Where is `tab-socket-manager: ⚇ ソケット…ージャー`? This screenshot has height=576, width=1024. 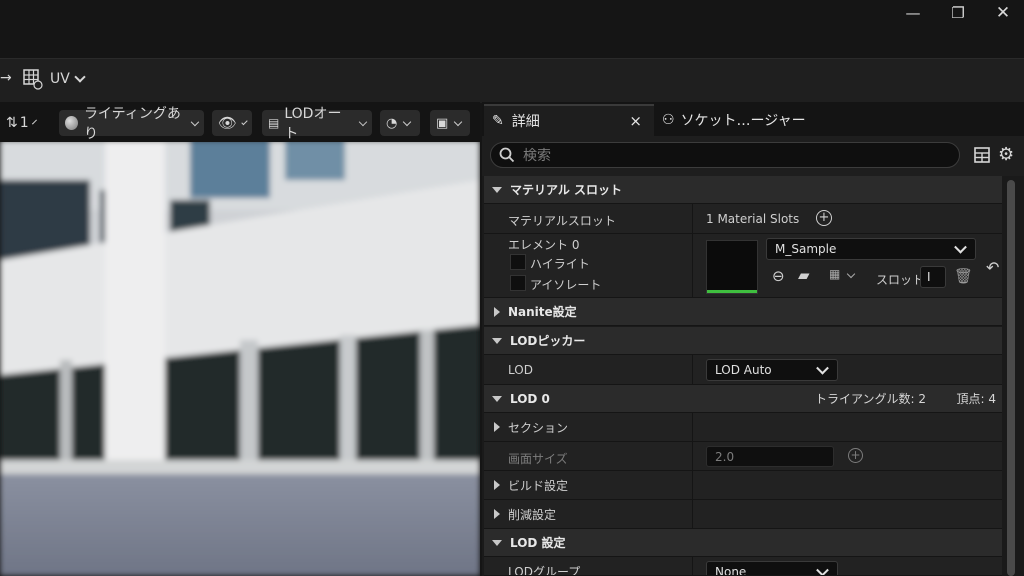 tab-socket-manager: ⚇ ソケット…ージャー is located at coordinates (762, 120).